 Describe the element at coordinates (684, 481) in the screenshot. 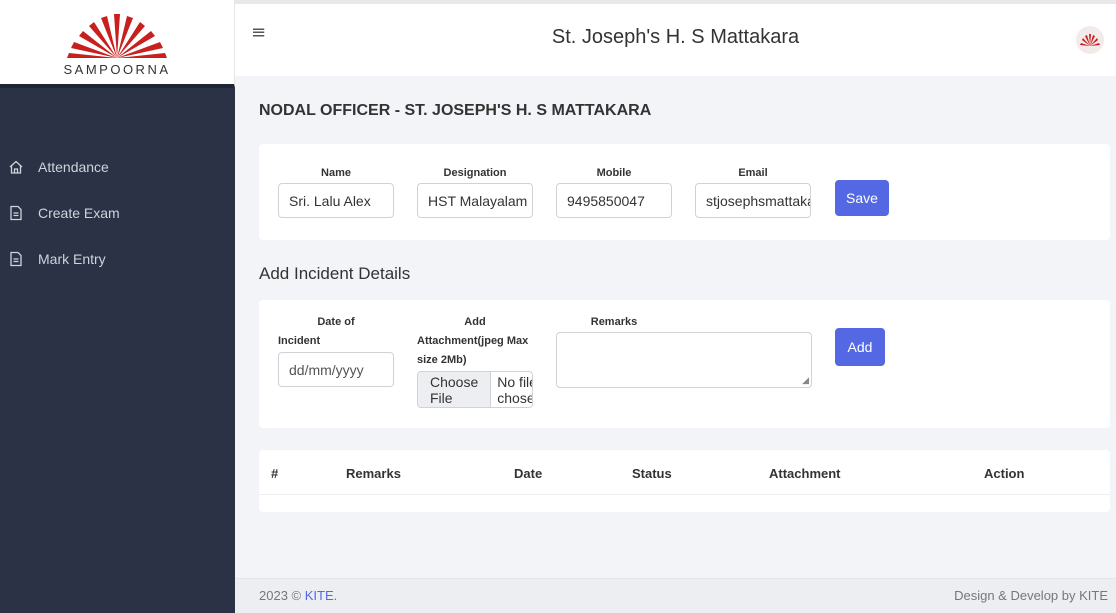

I see `incident-table: # Remarks Date Status Attachment Action` at that location.